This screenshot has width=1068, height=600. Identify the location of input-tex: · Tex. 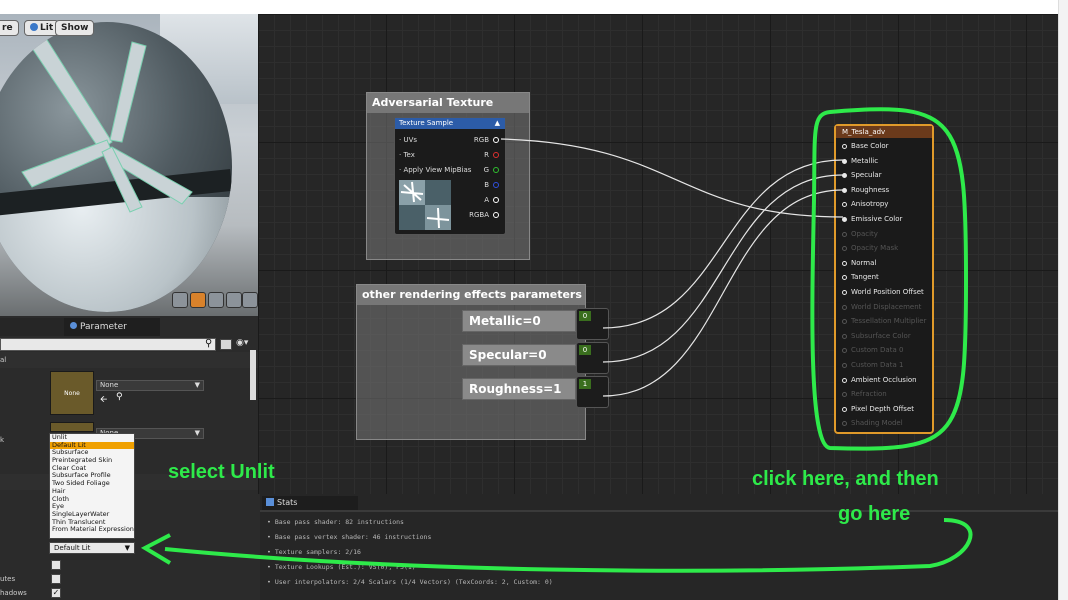
(407, 155).